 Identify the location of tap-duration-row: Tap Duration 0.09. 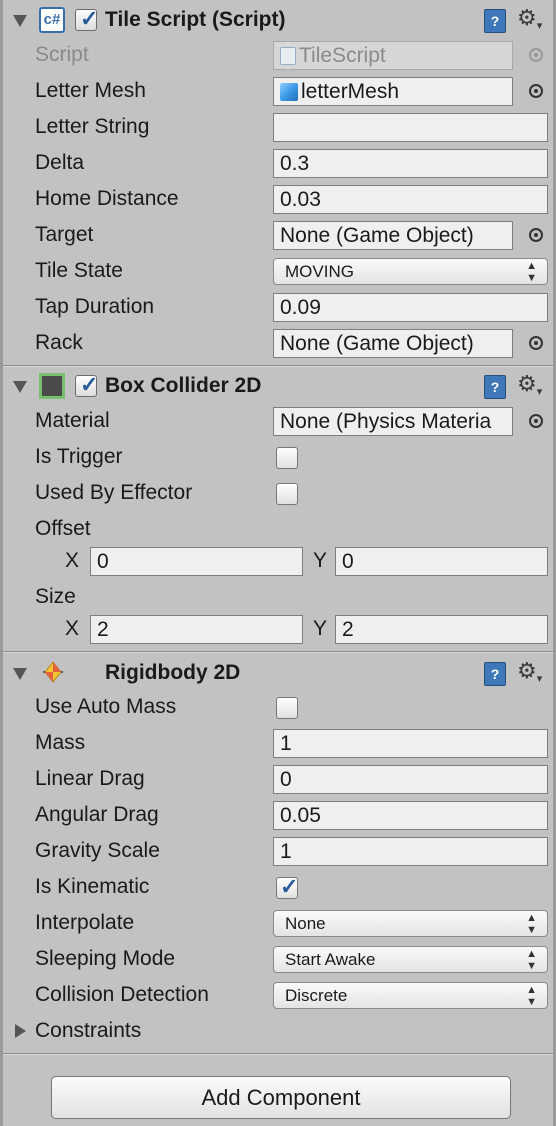
(278, 307).